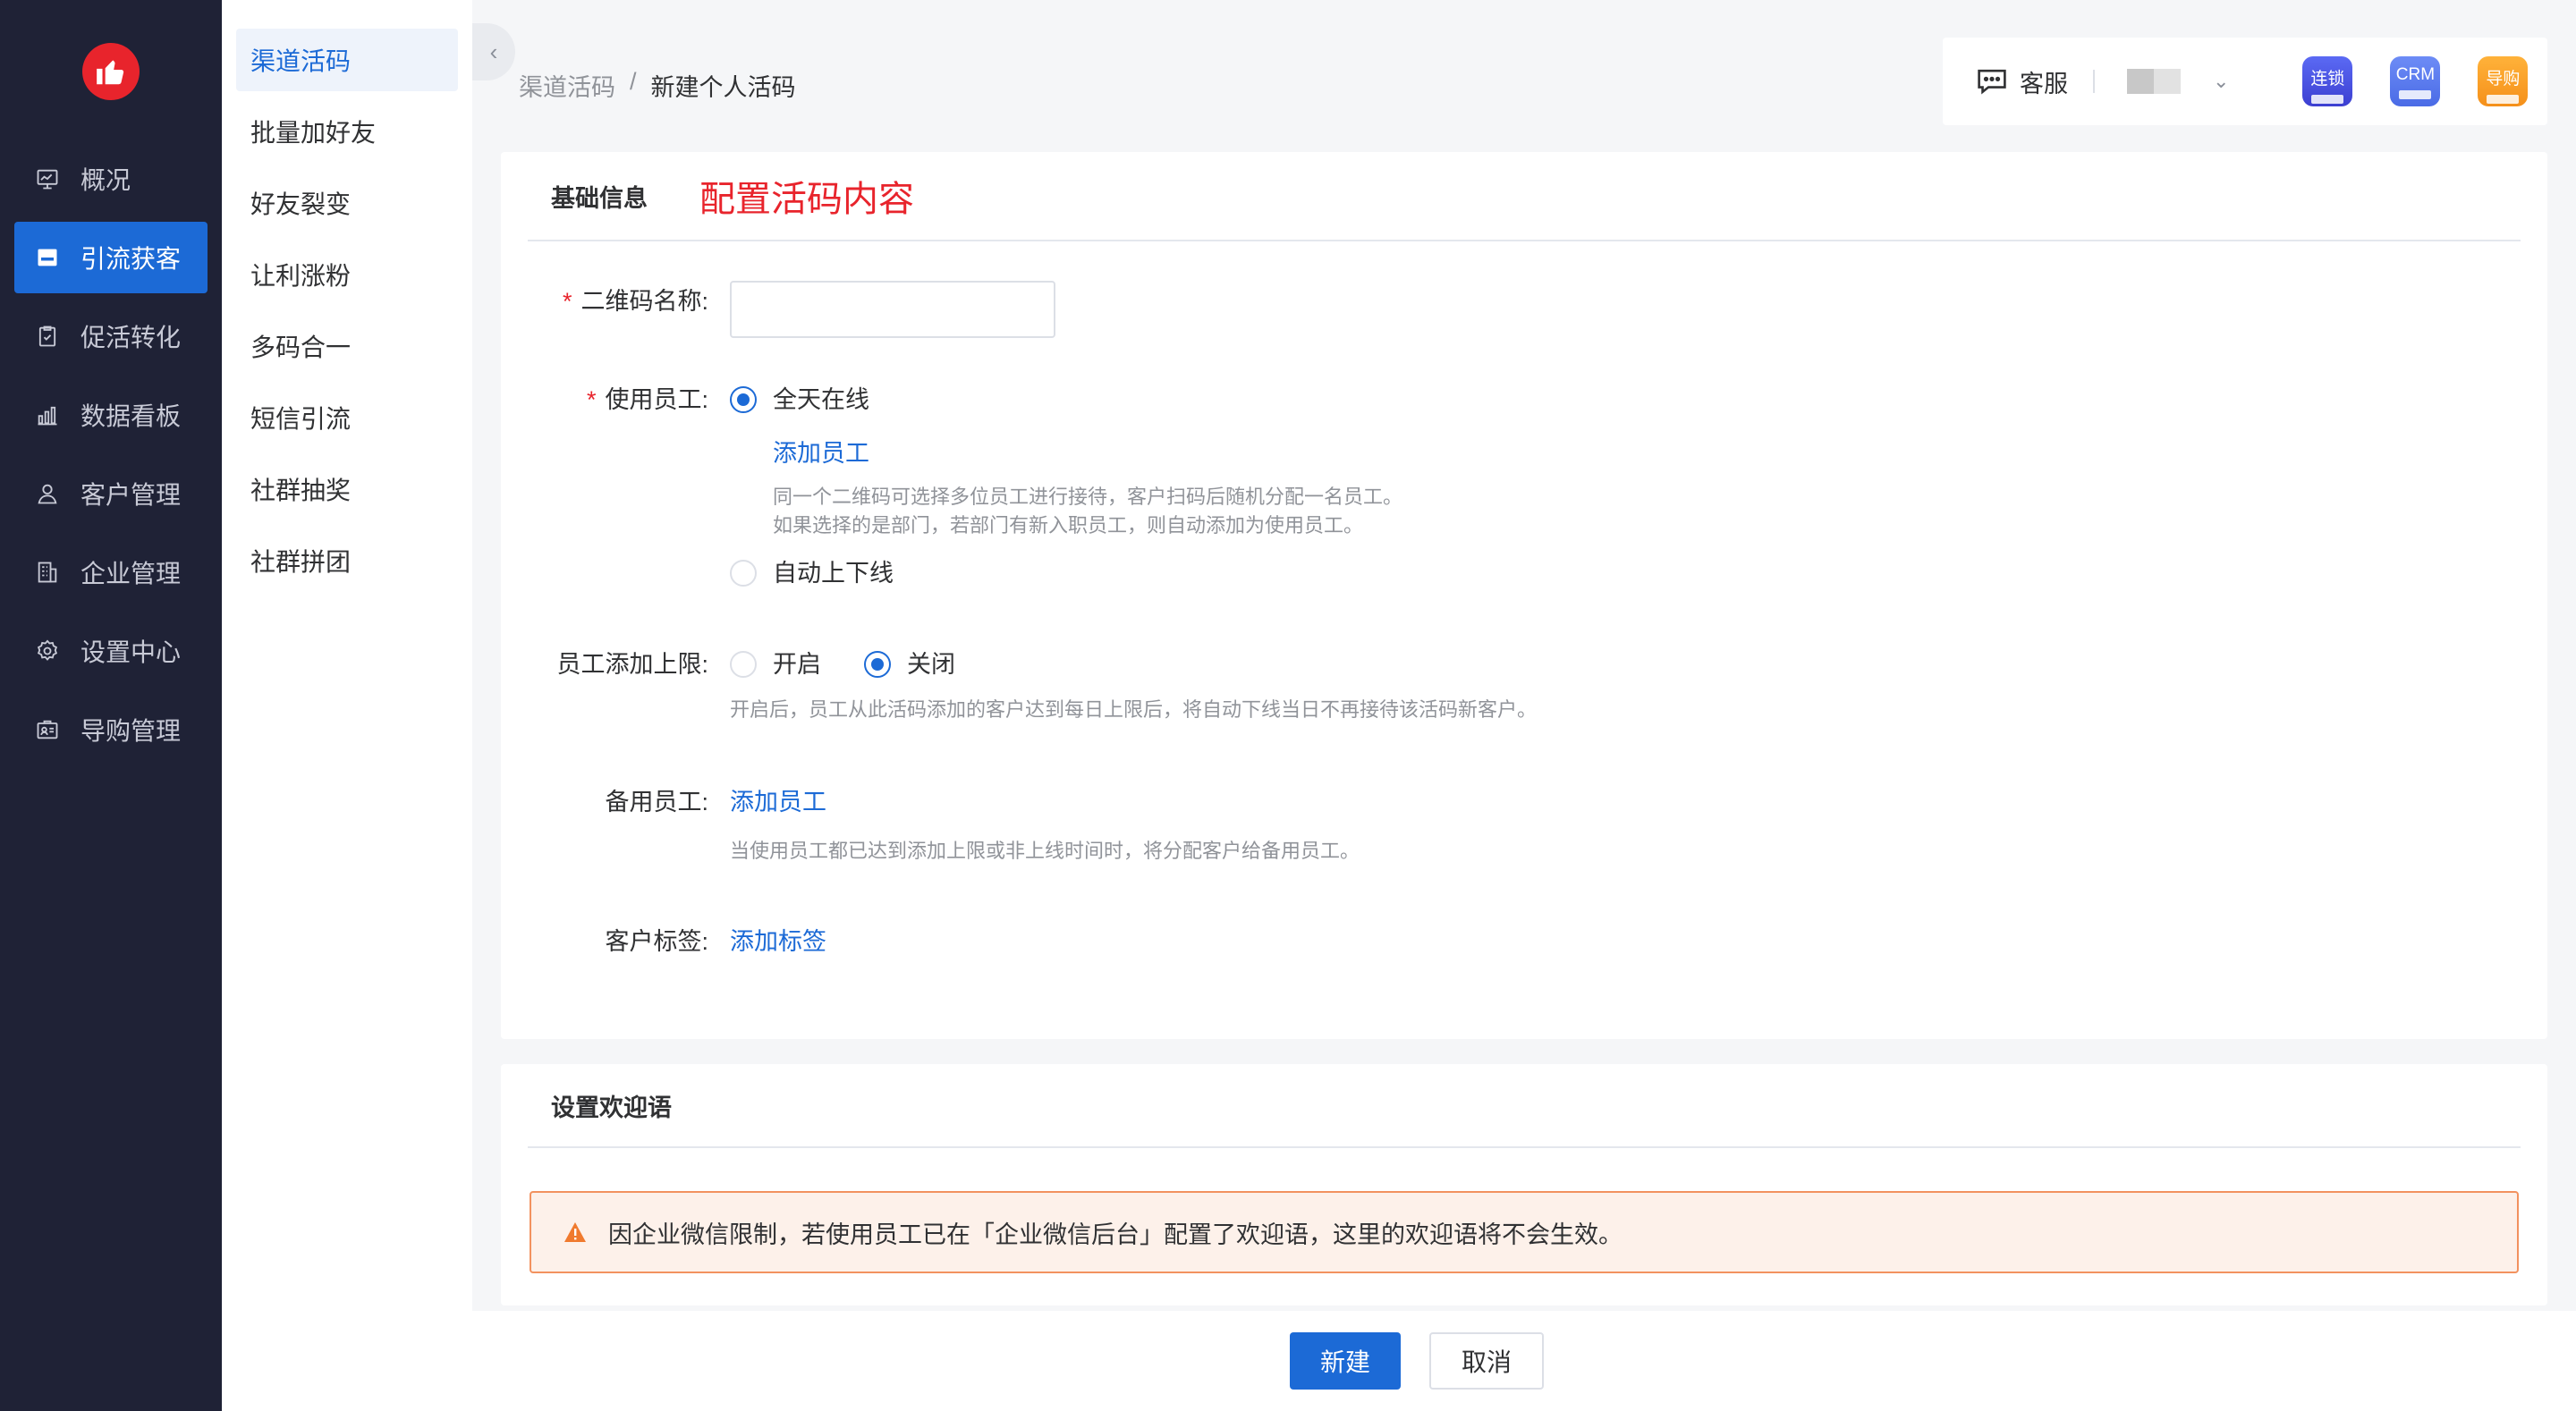 The width and height of the screenshot is (2576, 1411). What do you see at coordinates (2503, 99) in the screenshot?
I see `guide-icon` at bounding box center [2503, 99].